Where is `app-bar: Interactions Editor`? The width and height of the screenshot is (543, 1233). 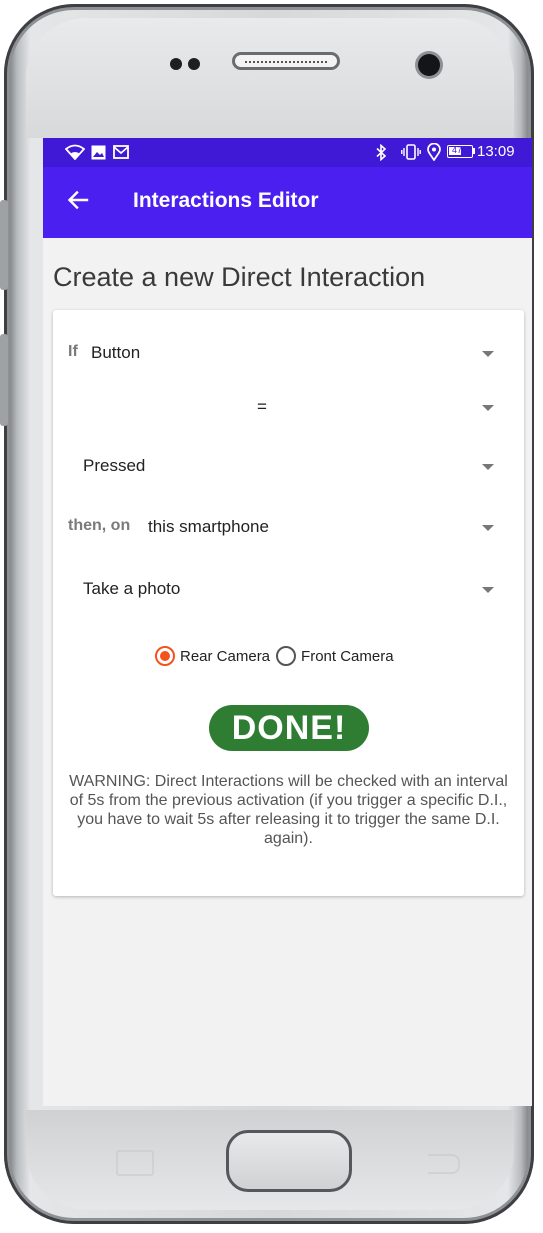
app-bar: Interactions Editor is located at coordinates (287, 202).